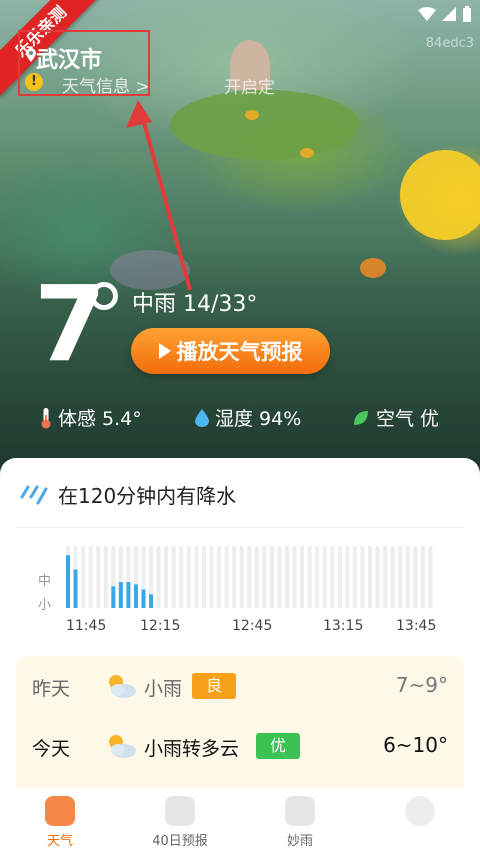 Image resolution: width=480 pixels, height=855 pixels. Describe the element at coordinates (164, 351) in the screenshot. I see `play-icon` at that location.